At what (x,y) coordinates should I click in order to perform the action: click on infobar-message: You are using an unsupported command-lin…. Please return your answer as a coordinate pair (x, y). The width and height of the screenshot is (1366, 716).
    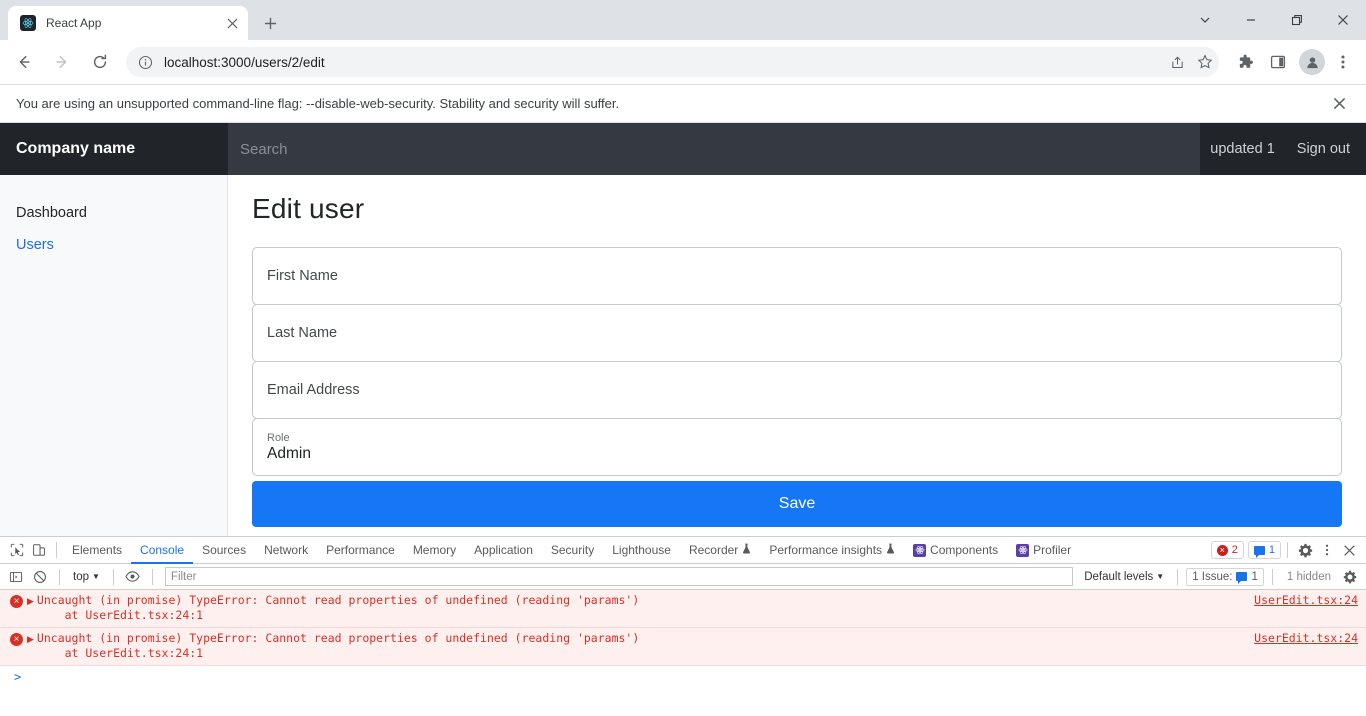
    Looking at the image, I should click on (318, 103).